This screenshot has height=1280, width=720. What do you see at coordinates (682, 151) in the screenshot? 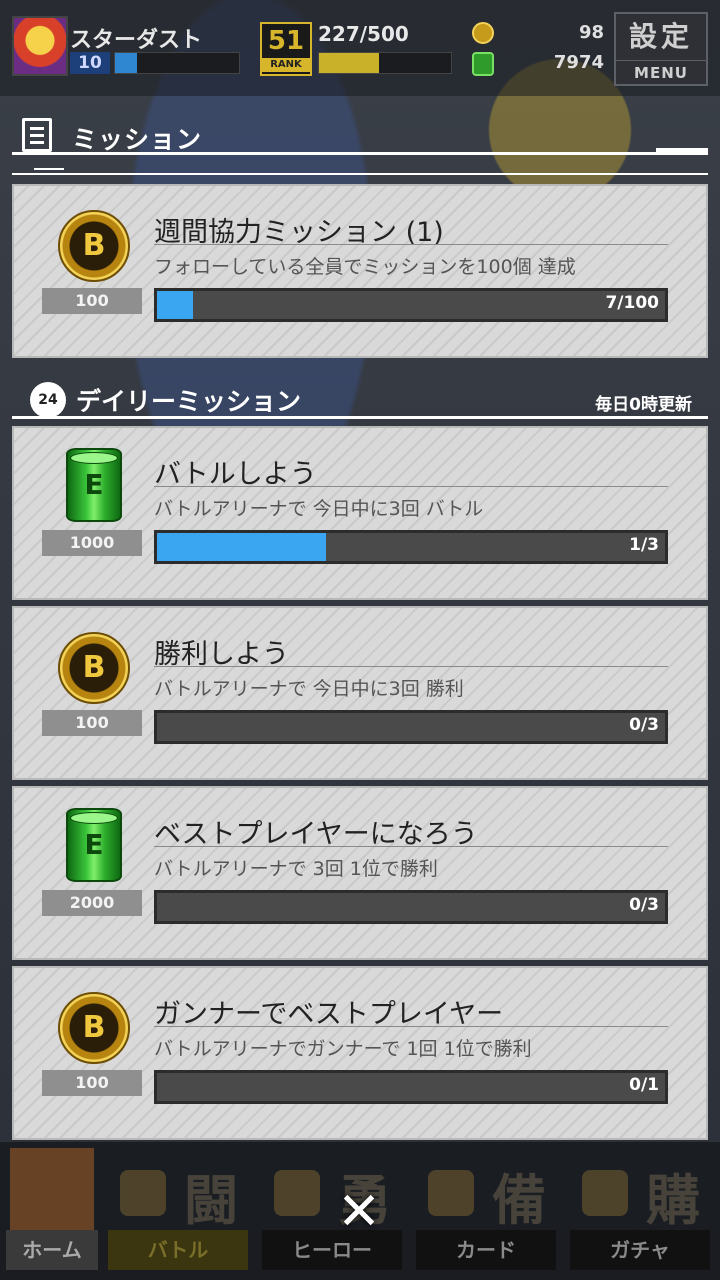
I see `divider-tab` at bounding box center [682, 151].